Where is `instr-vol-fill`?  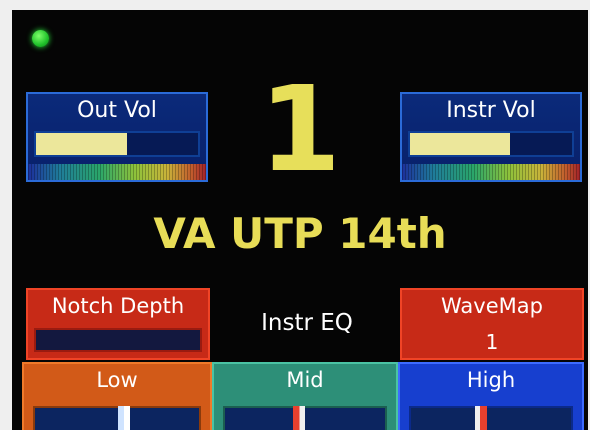
instr-vol-fill is located at coordinates (460, 144).